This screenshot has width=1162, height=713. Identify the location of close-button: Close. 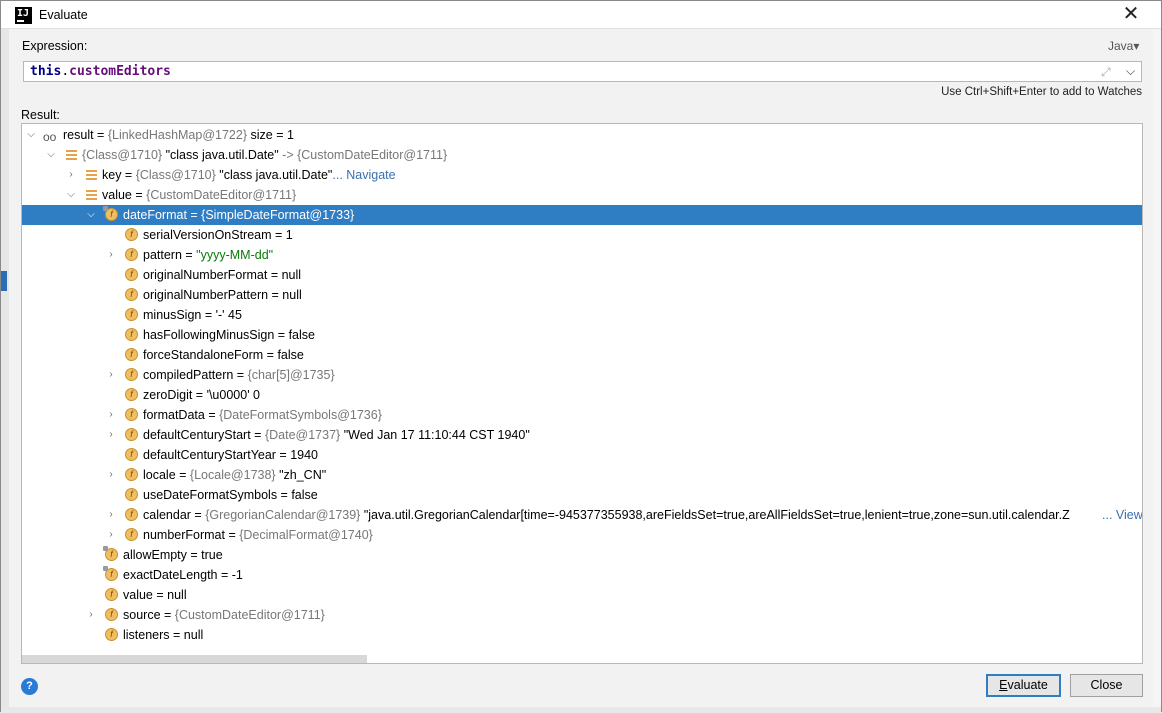
(1106, 685).